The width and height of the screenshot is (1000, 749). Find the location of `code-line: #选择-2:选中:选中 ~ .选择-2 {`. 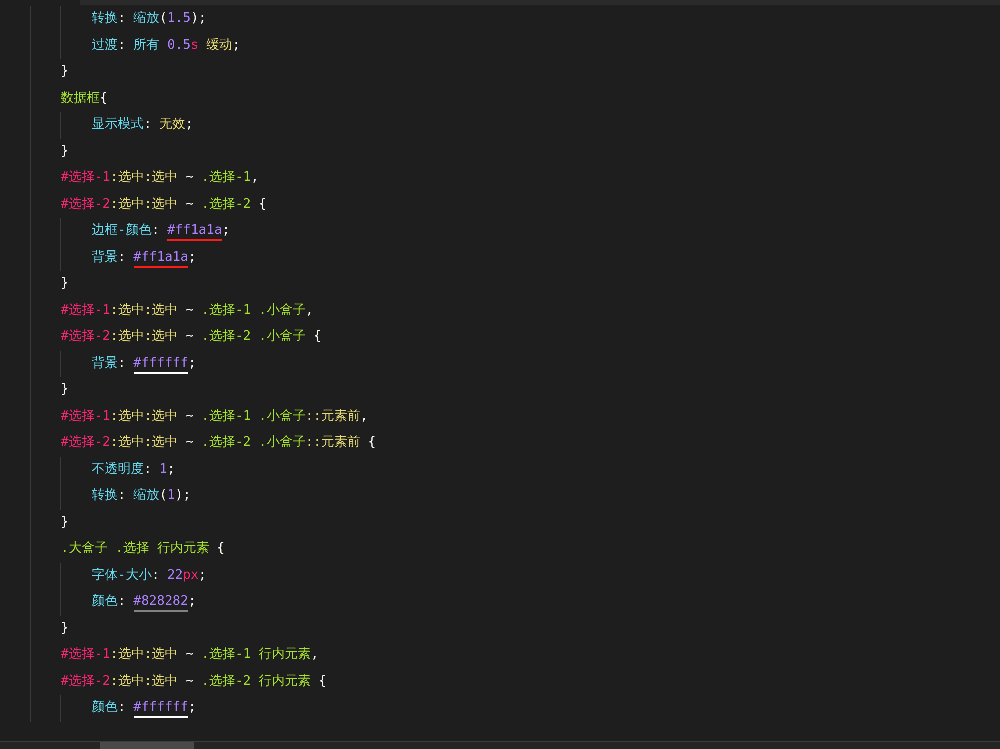

code-line: #选择-2:选中:选中 ~ .选择-2 { is located at coordinates (148, 205).